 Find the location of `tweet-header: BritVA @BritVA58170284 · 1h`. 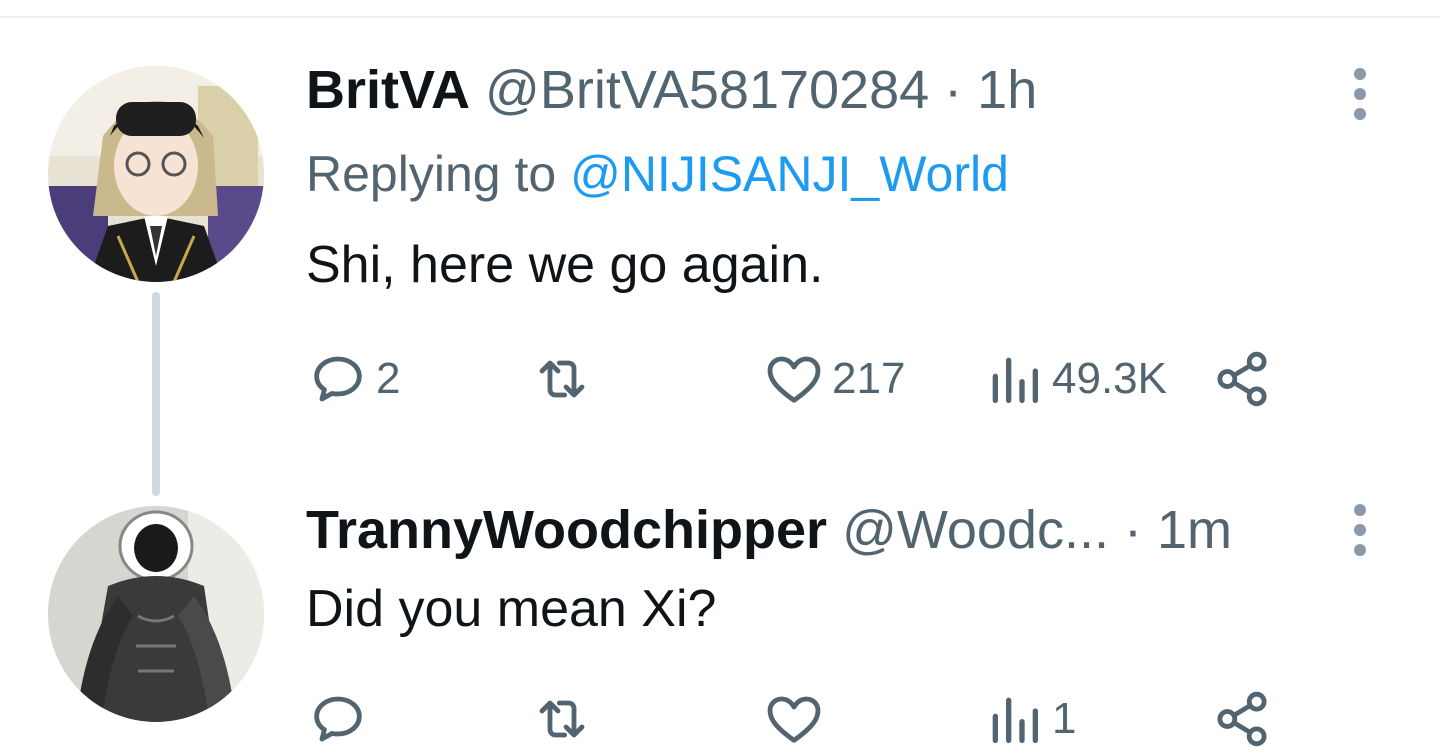

tweet-header: BritVA @BritVA58170284 · 1h is located at coordinates (671, 90).